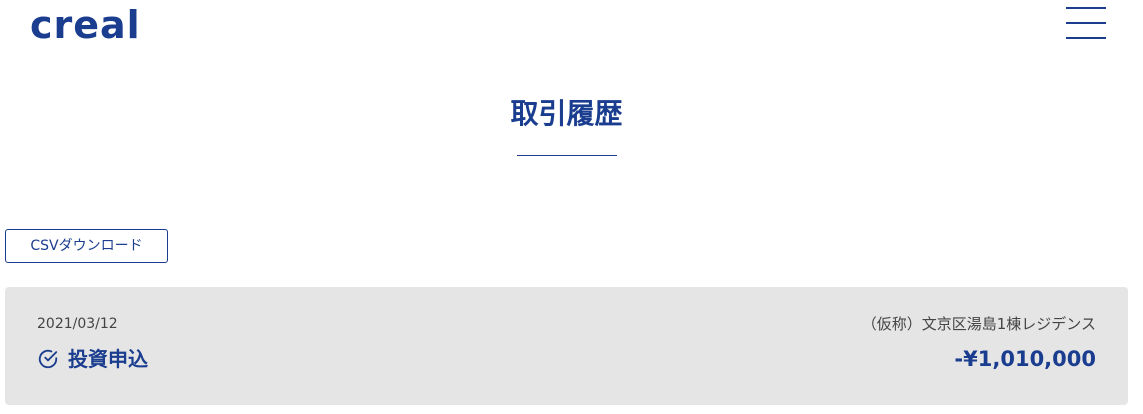 This screenshot has height=414, width=1143. What do you see at coordinates (86, 246) in the screenshot?
I see `csv-download-button: CSVダウンロード` at bounding box center [86, 246].